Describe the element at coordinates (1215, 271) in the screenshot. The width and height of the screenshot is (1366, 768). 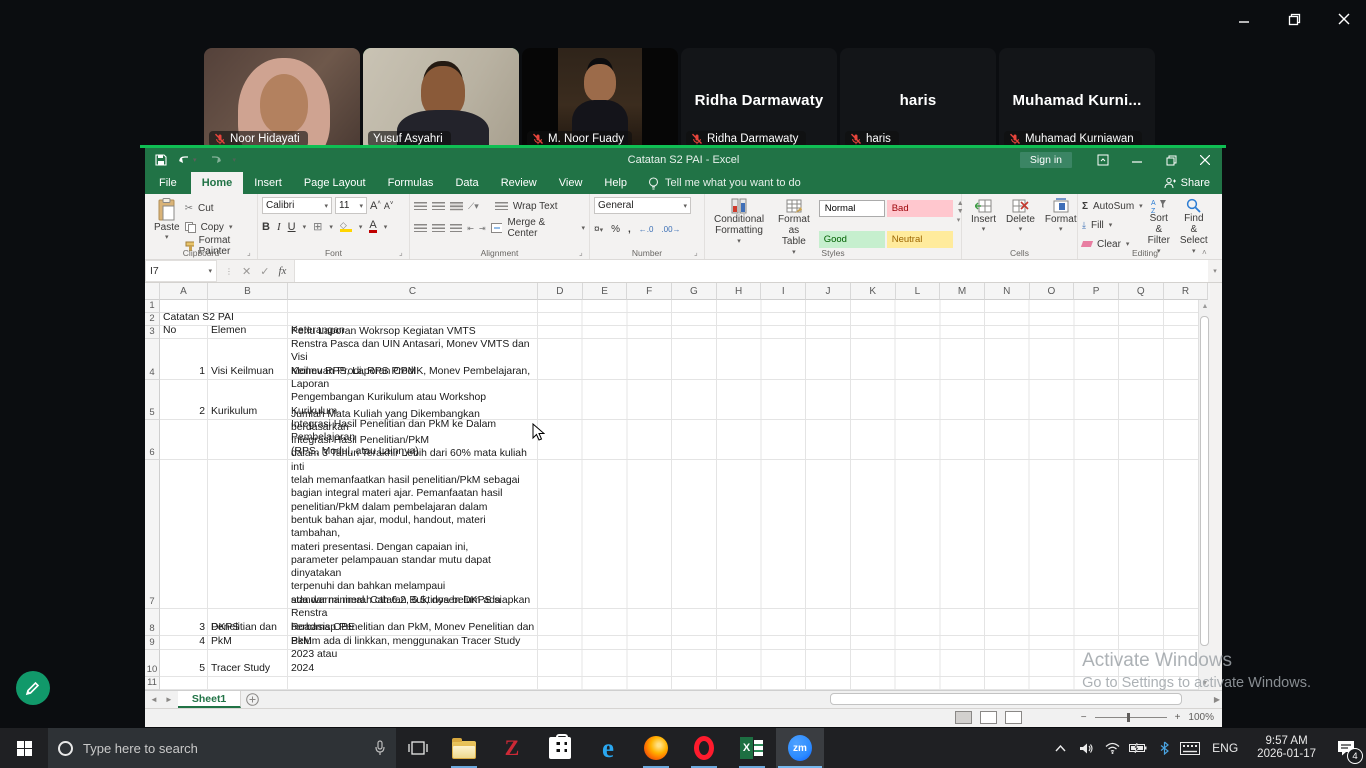
I see `expand-formula-bar-icon: ▾` at that location.